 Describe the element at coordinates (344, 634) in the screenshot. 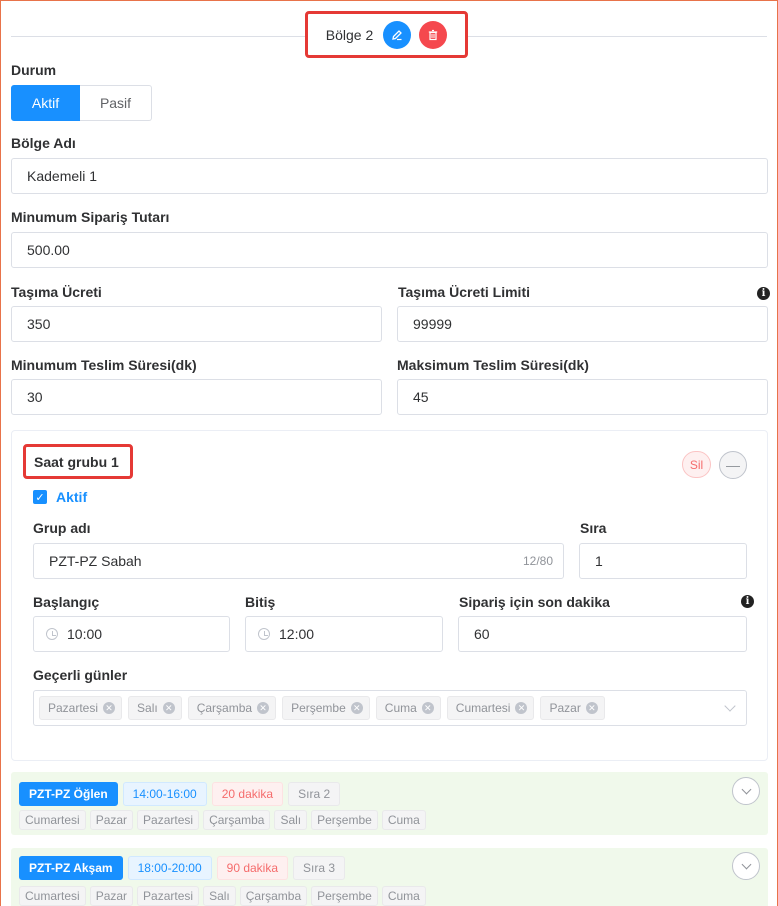

I see `end-time-input: 12:00` at that location.